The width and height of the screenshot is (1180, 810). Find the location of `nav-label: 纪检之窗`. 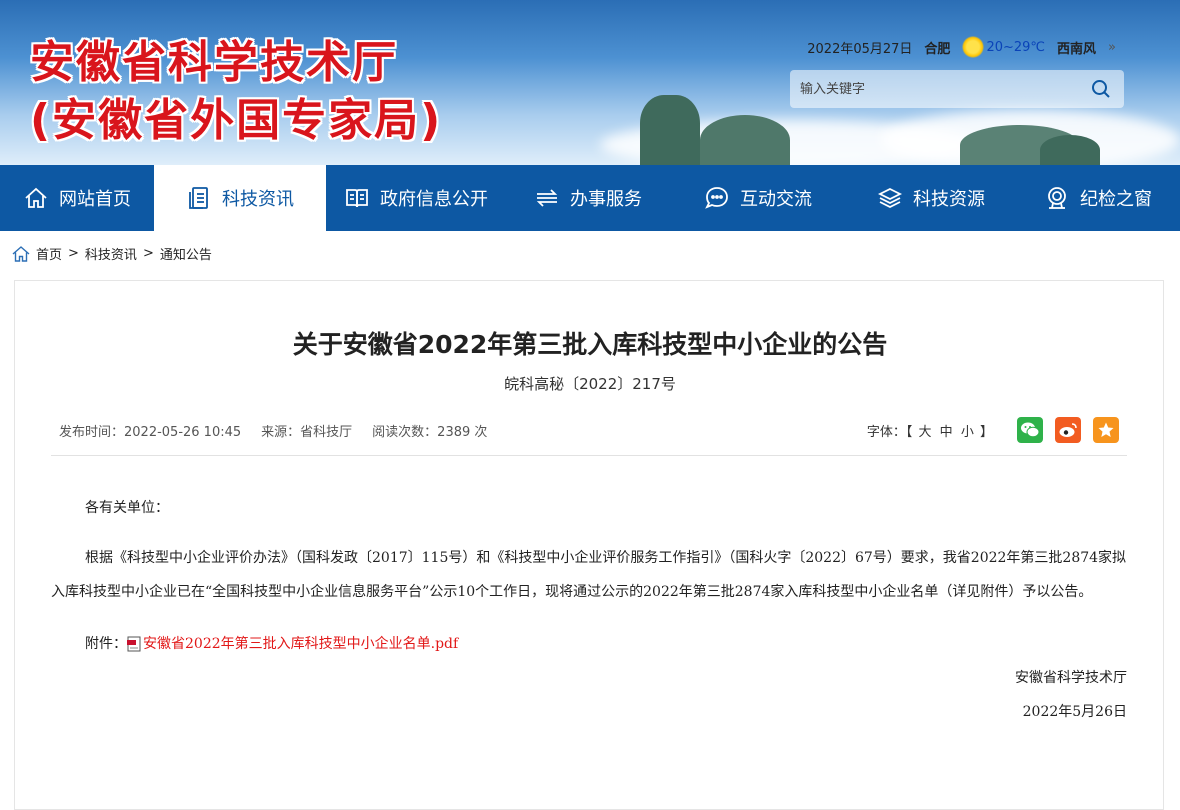

nav-label: 纪检之窗 is located at coordinates (1116, 199).